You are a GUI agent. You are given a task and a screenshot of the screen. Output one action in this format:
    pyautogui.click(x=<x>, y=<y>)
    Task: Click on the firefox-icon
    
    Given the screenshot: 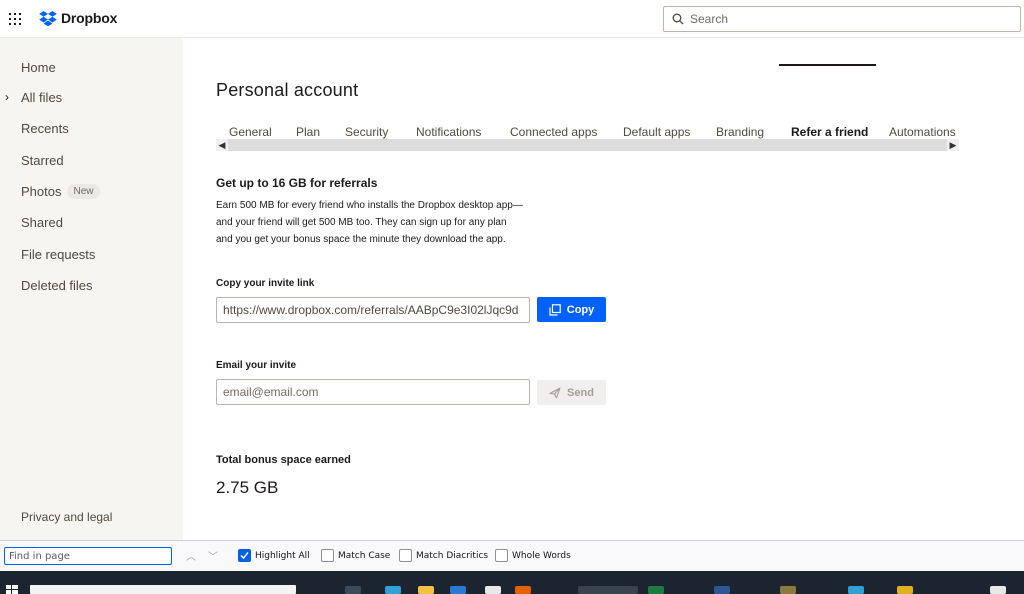 What is the action you would take?
    pyautogui.click(x=523, y=590)
    